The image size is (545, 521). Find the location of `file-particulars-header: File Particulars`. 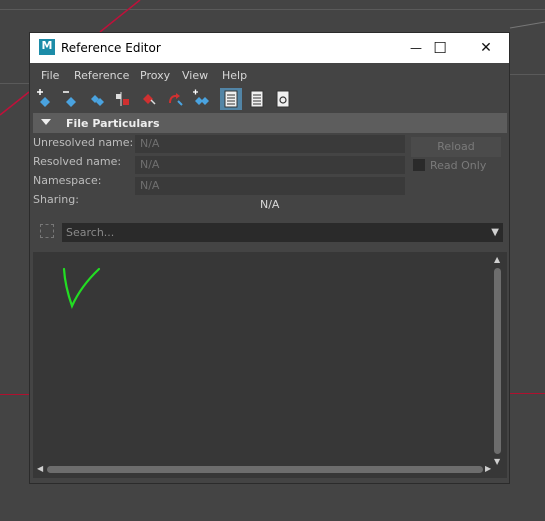

file-particulars-header: File Particulars is located at coordinates (270, 123).